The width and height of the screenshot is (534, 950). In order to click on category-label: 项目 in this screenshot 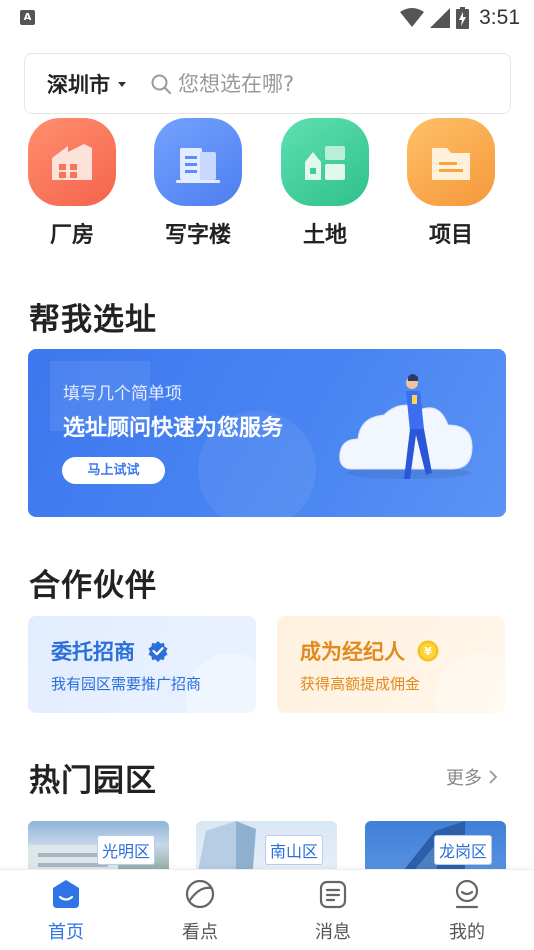, I will do `click(450, 235)`.